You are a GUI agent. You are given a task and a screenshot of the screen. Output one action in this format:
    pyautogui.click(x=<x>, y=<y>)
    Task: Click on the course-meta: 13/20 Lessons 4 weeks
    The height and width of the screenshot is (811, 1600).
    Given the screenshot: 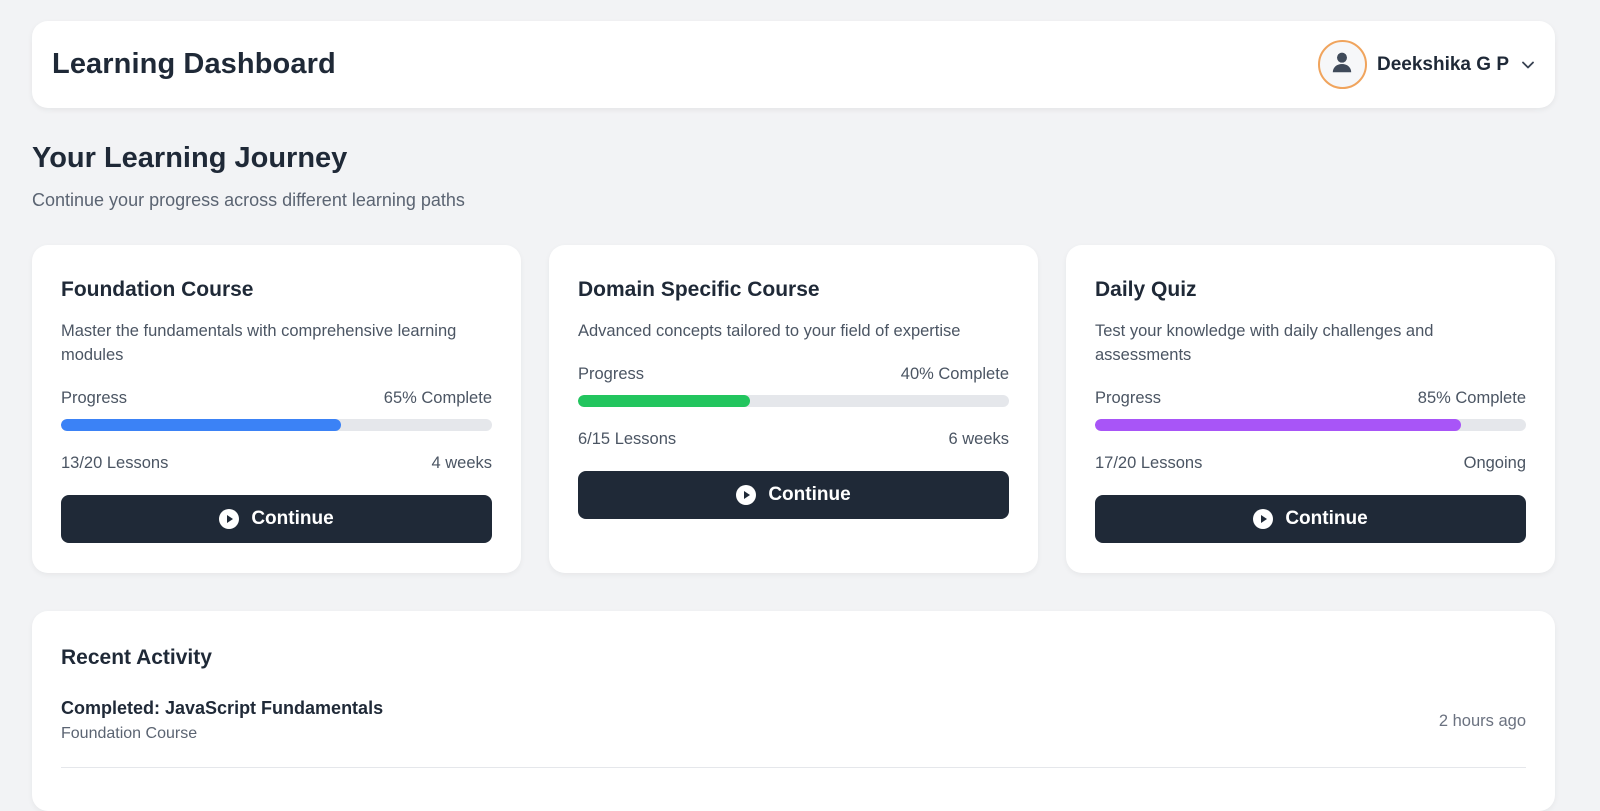 What is the action you would take?
    pyautogui.click(x=276, y=463)
    